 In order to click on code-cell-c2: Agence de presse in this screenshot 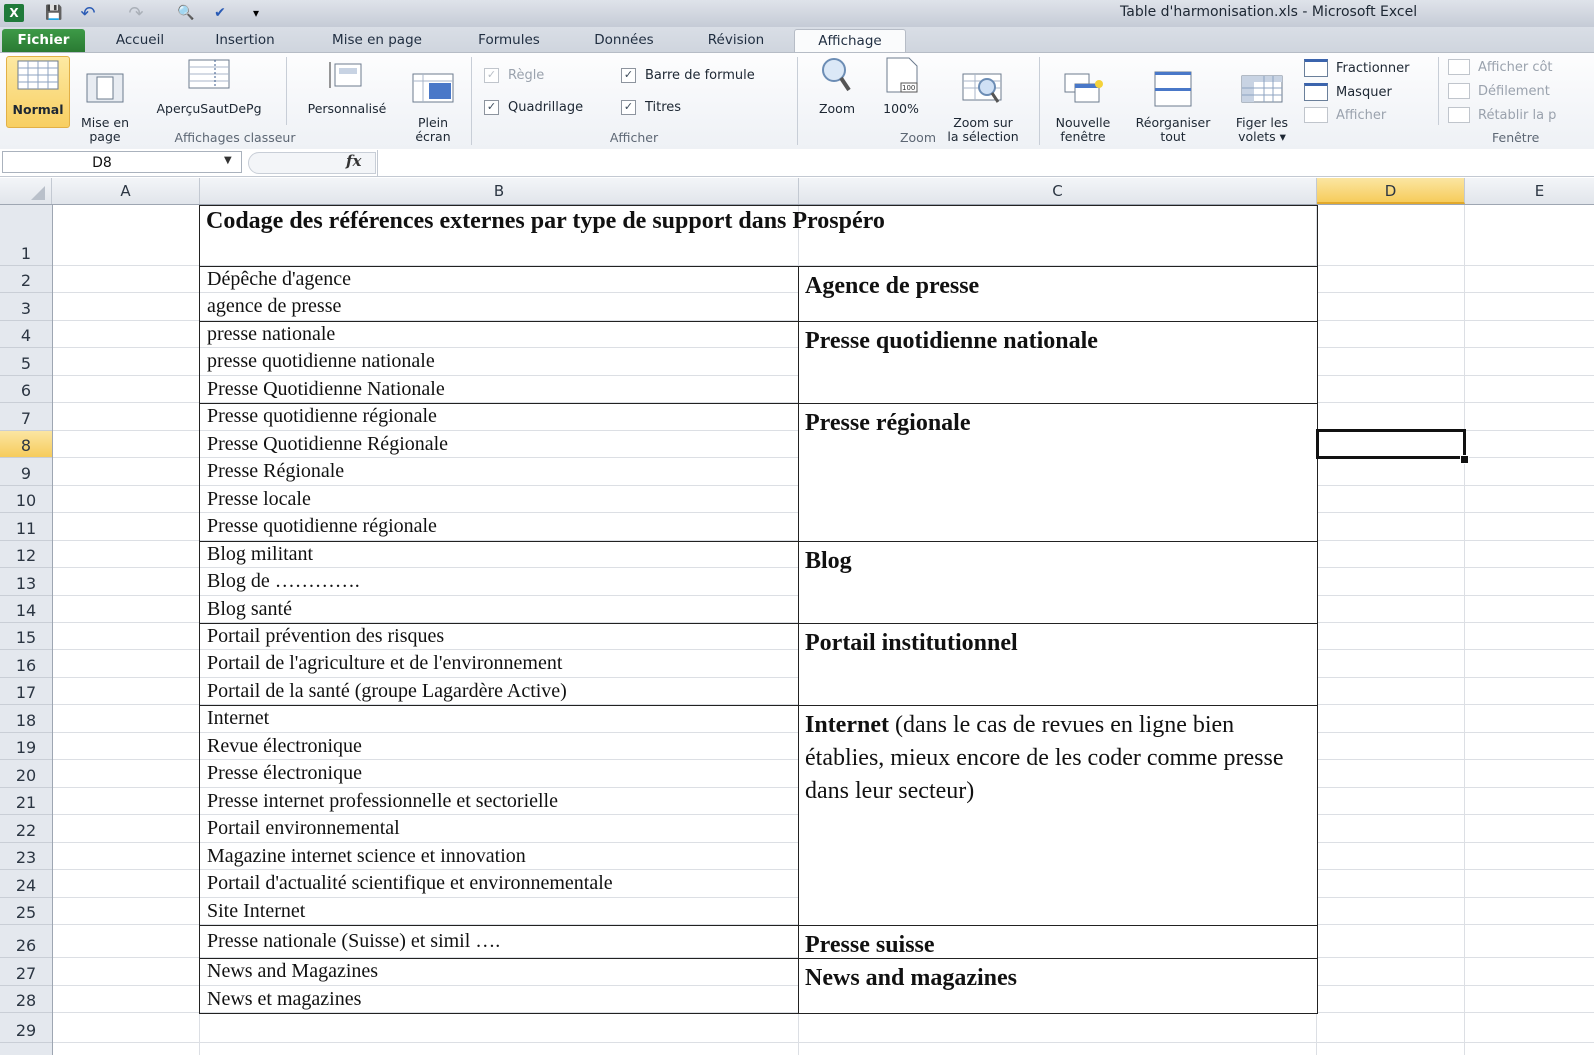, I will do `click(1058, 294)`.